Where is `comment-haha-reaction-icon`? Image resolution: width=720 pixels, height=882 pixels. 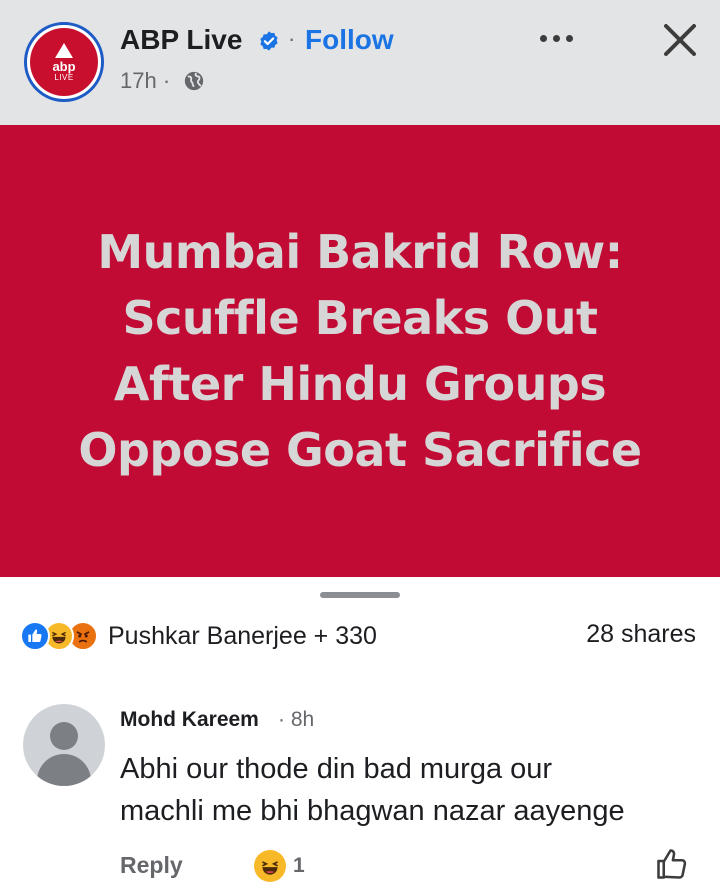
comment-haha-reaction-icon is located at coordinates (270, 866).